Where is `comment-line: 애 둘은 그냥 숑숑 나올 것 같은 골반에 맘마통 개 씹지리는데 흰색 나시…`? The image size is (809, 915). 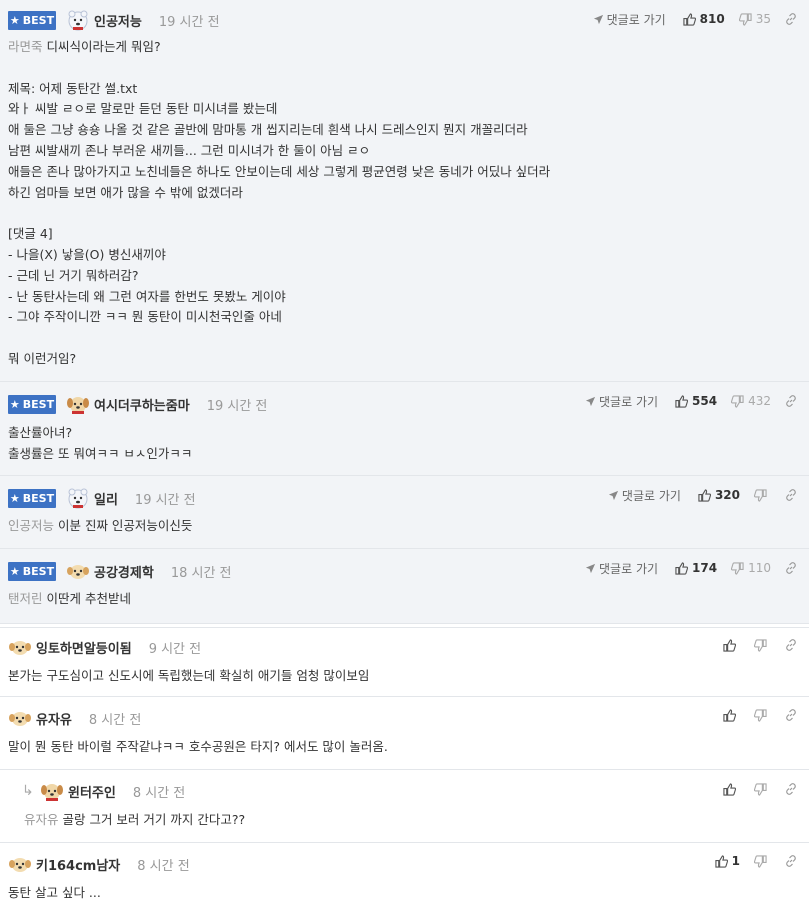 comment-line: 애 둘은 그냥 숑숑 나올 것 같은 골반에 맘마통 개 씹지리는데 흰색 나시… is located at coordinates (268, 130).